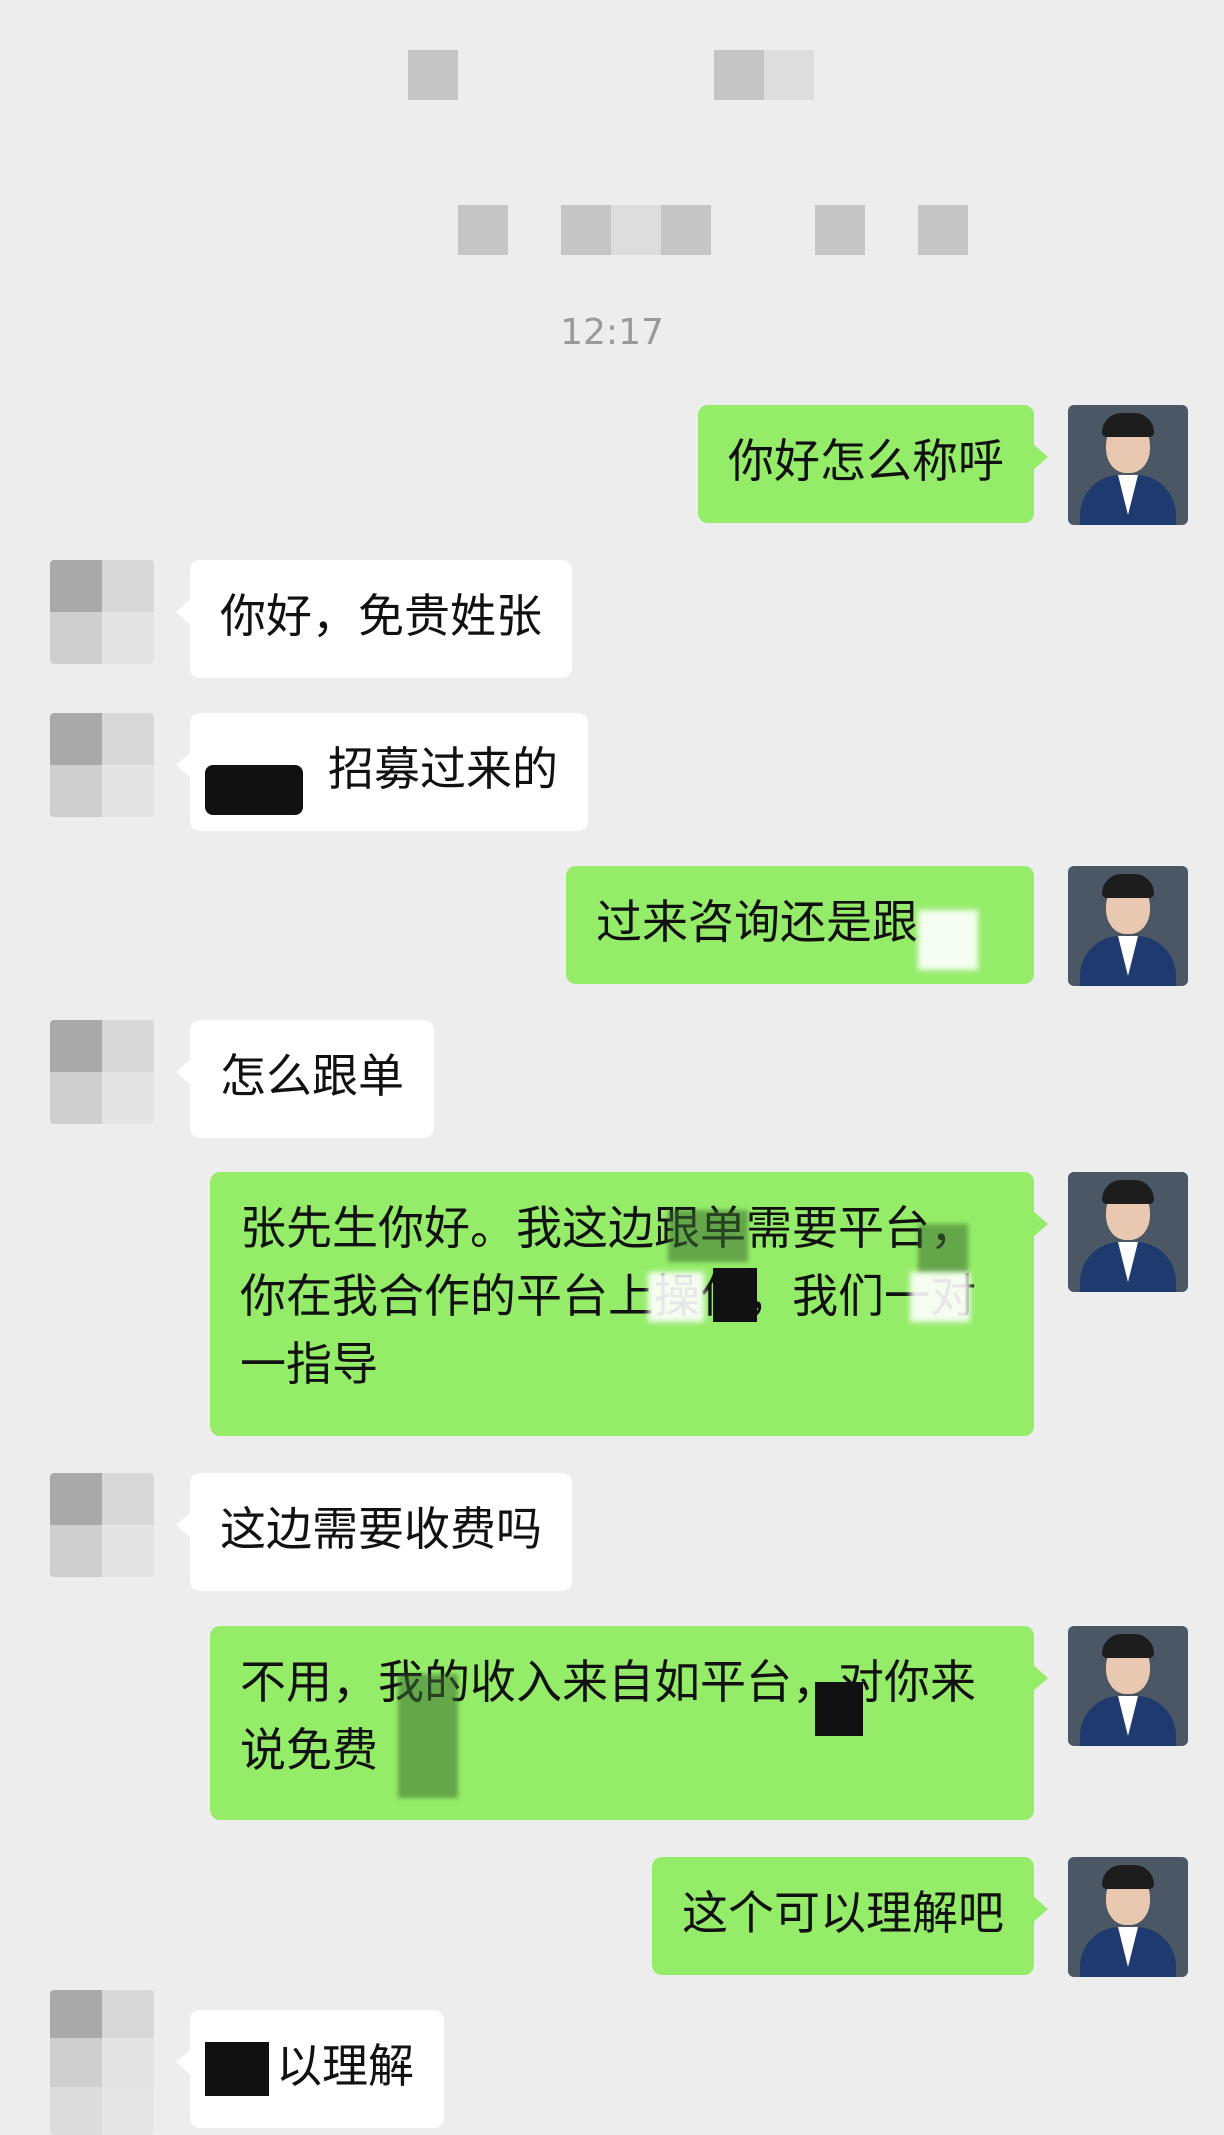  I want to click on chat-timestamp: 12:17, so click(612, 332).